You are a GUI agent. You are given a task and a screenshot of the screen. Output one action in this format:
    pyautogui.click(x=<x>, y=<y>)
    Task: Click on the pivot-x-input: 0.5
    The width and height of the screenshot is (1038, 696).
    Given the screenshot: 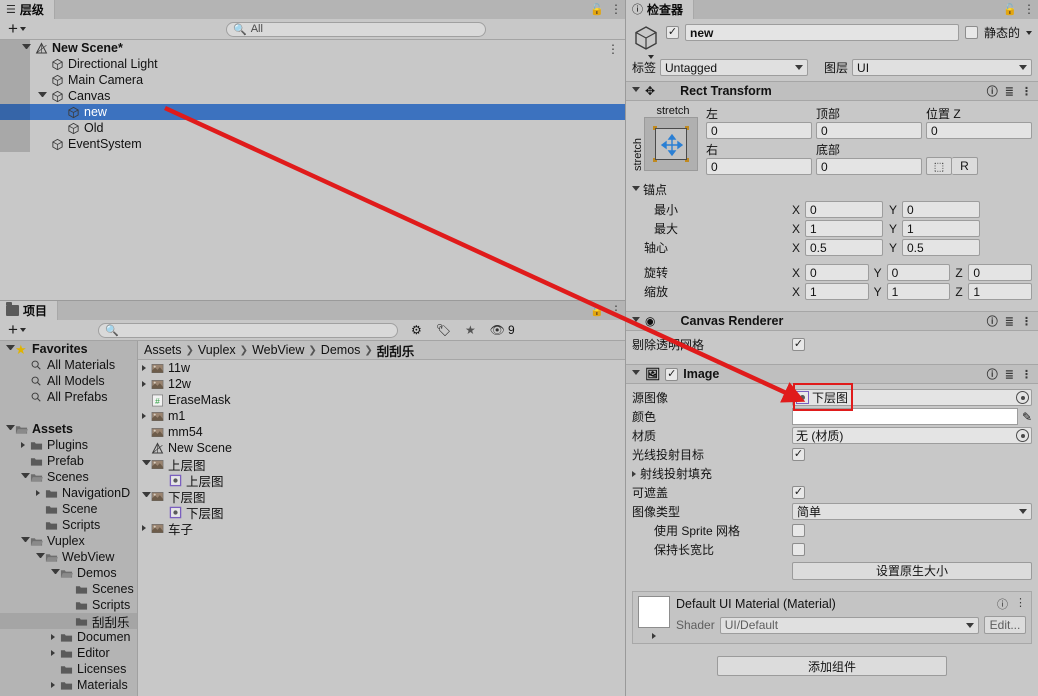 What is the action you would take?
    pyautogui.click(x=844, y=247)
    